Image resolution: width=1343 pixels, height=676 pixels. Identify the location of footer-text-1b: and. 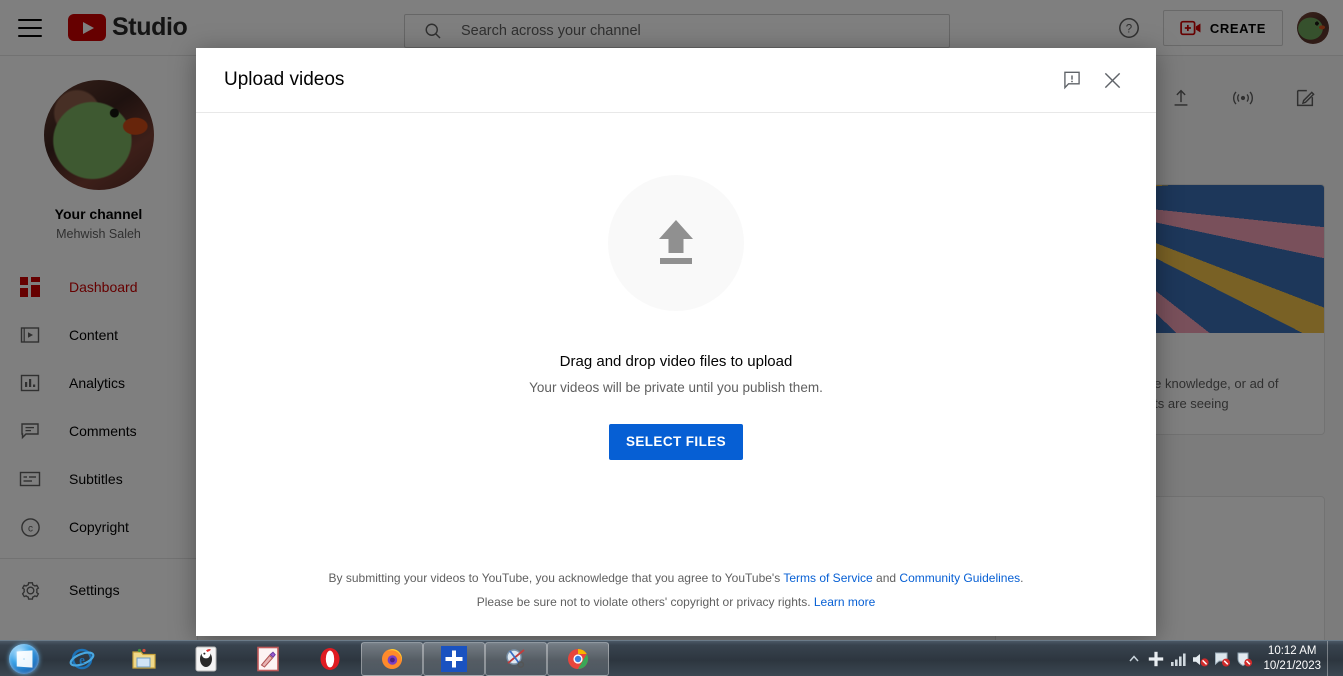
(886, 578).